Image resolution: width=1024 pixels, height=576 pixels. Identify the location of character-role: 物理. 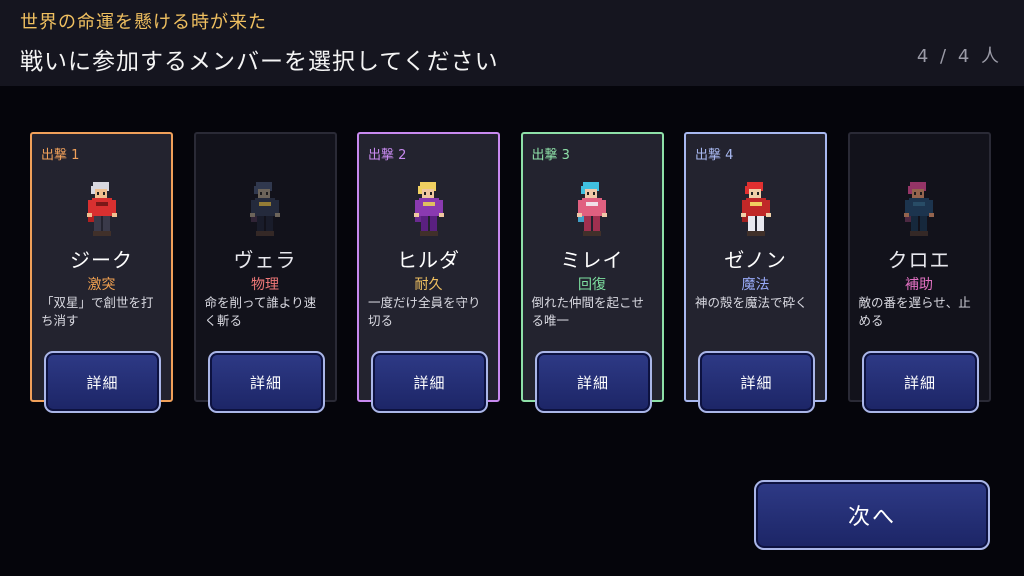
(265, 285).